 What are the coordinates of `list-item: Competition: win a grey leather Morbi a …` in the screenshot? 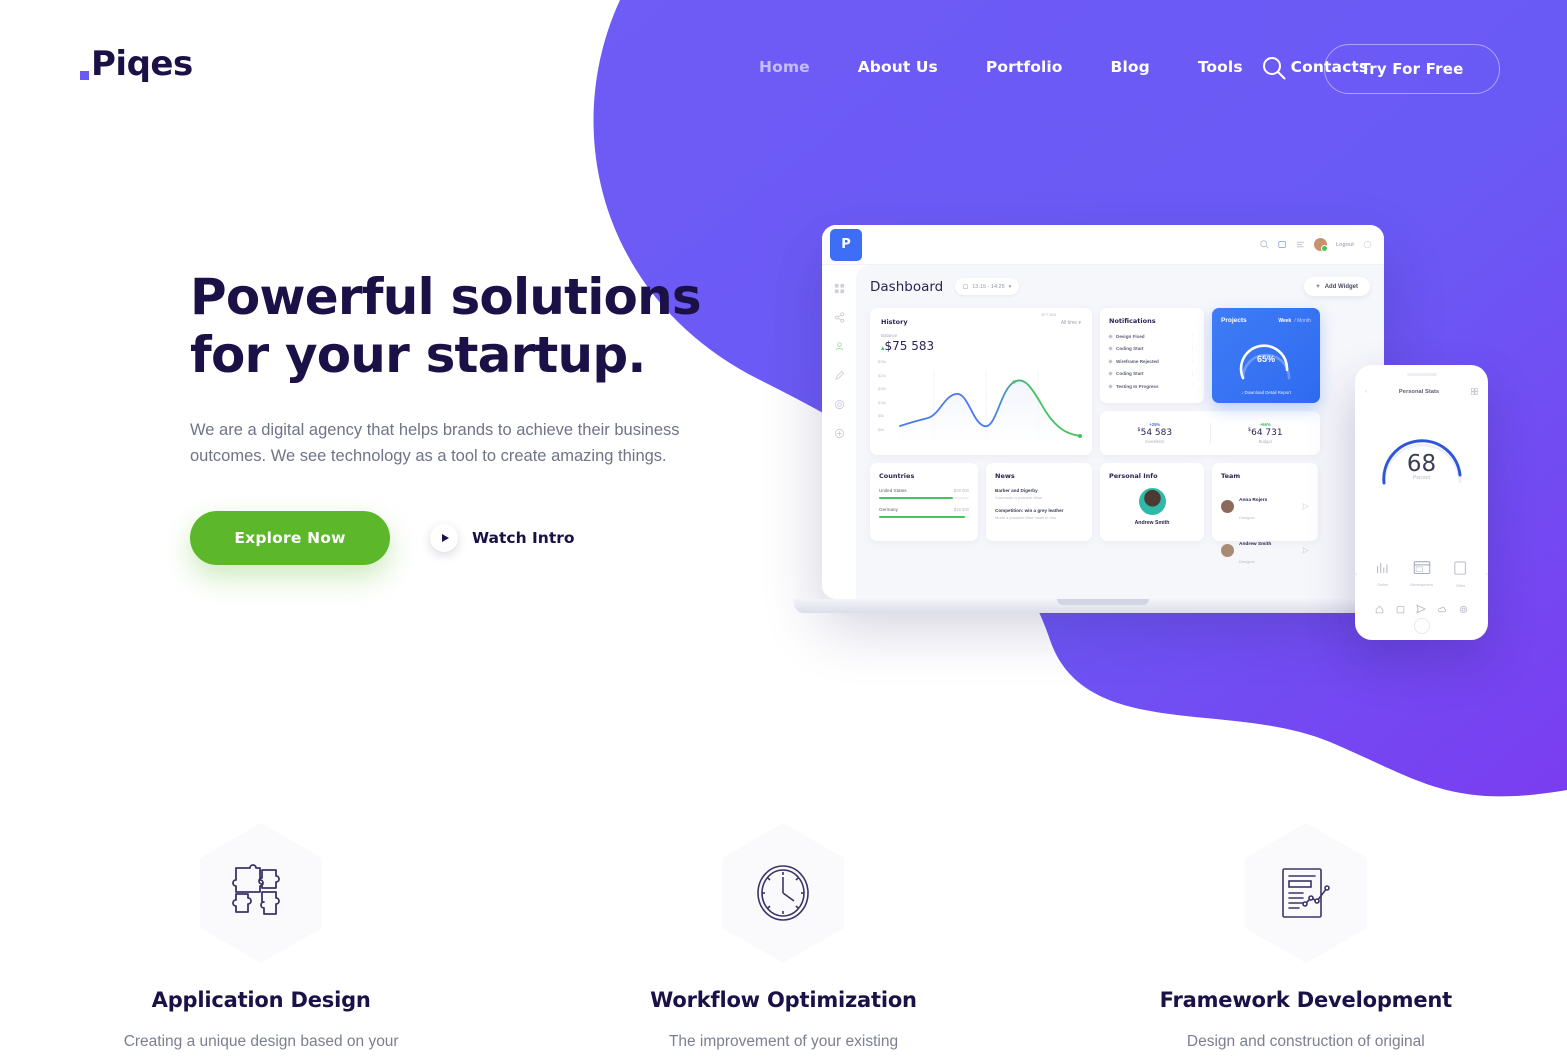 It's located at (1039, 514).